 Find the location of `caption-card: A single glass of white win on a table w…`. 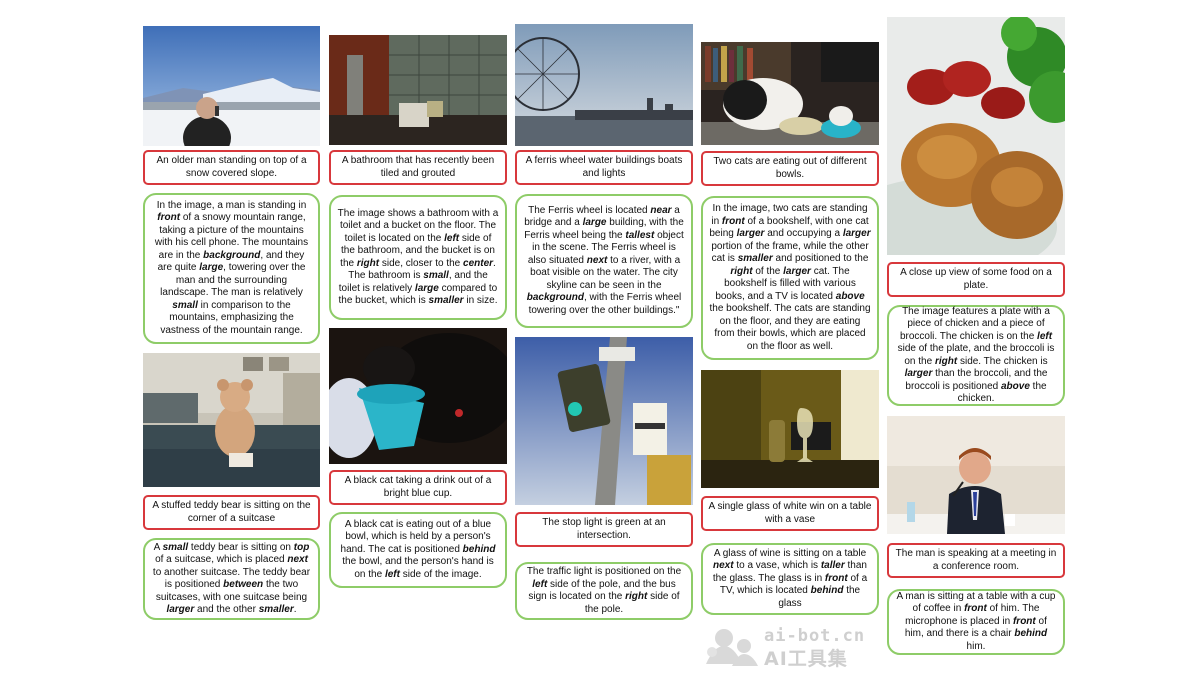

caption-card: A single glass of white win on a table w… is located at coordinates (790, 513).